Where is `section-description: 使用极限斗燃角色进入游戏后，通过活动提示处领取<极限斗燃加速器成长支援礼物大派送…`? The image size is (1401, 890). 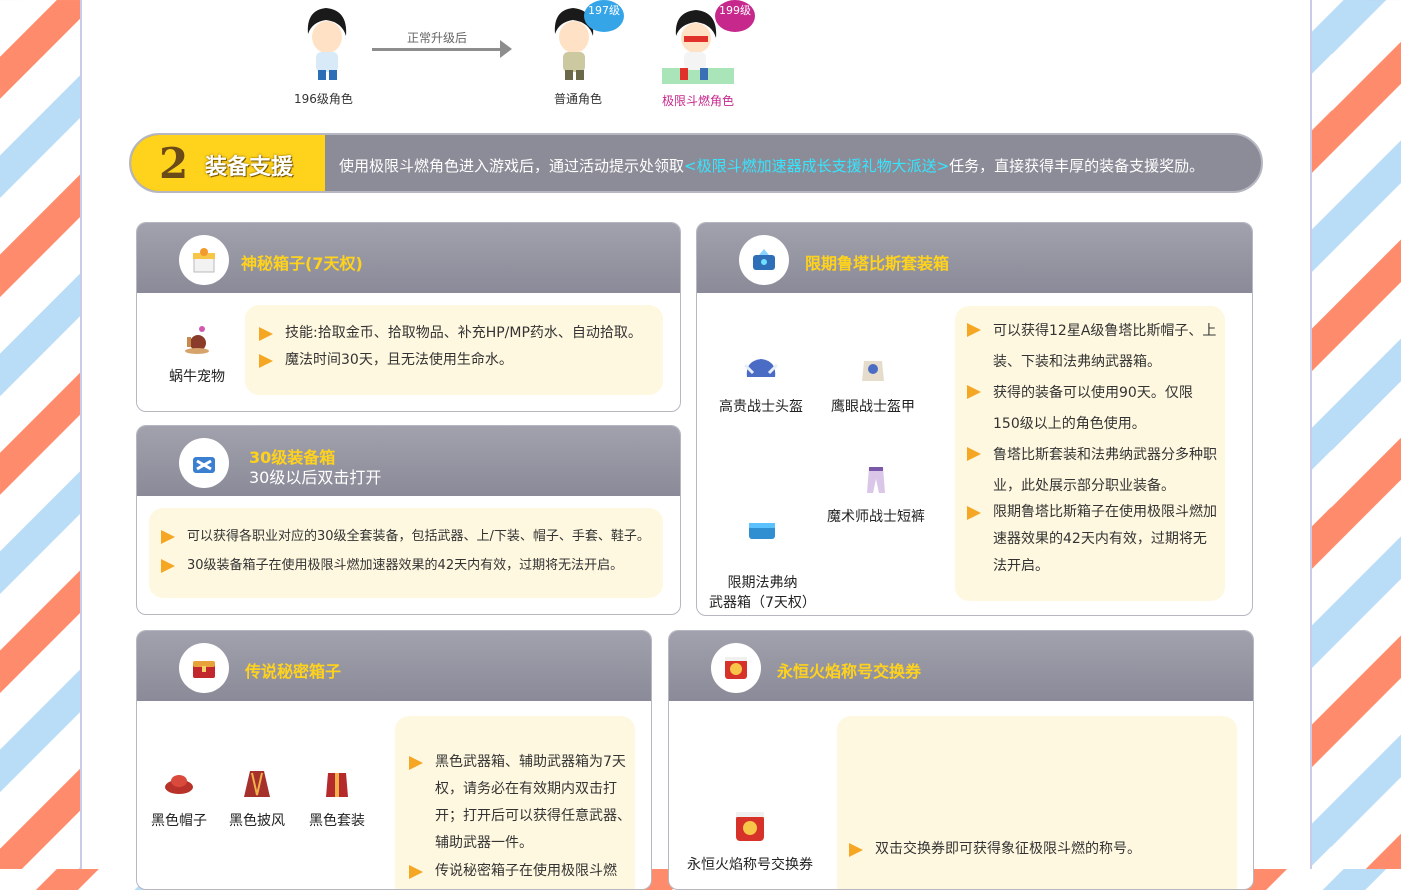 section-description: 使用极限斗燃角色进入游戏后，通过活动提示处领取<极限斗燃加速器成长支援礼物大派送… is located at coordinates (771, 165).